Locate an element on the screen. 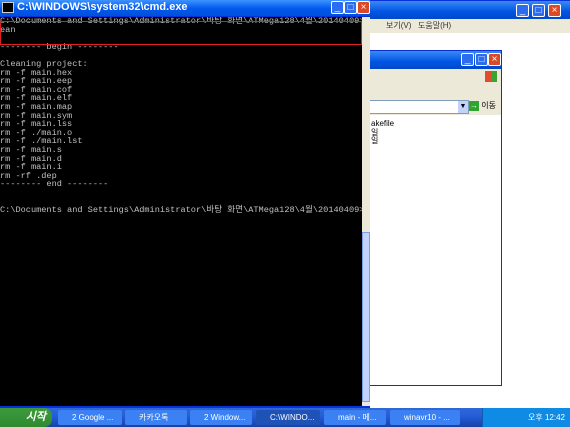 Image resolution: width=570 pixels, height=427 pixels. console-line: -------- end -------- is located at coordinates (54, 184).